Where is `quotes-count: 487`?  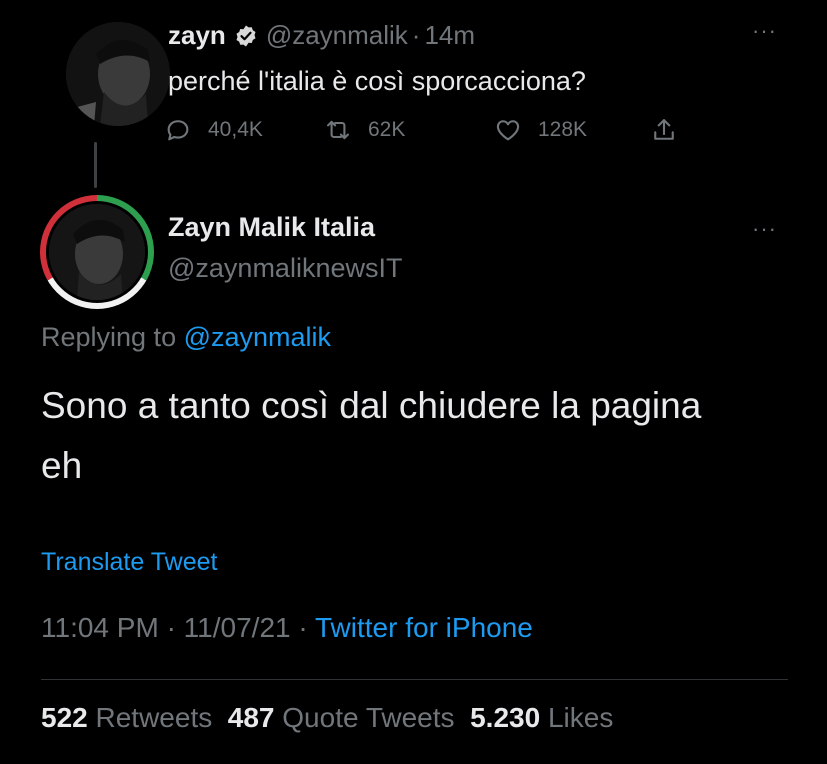
quotes-count: 487 is located at coordinates (251, 717).